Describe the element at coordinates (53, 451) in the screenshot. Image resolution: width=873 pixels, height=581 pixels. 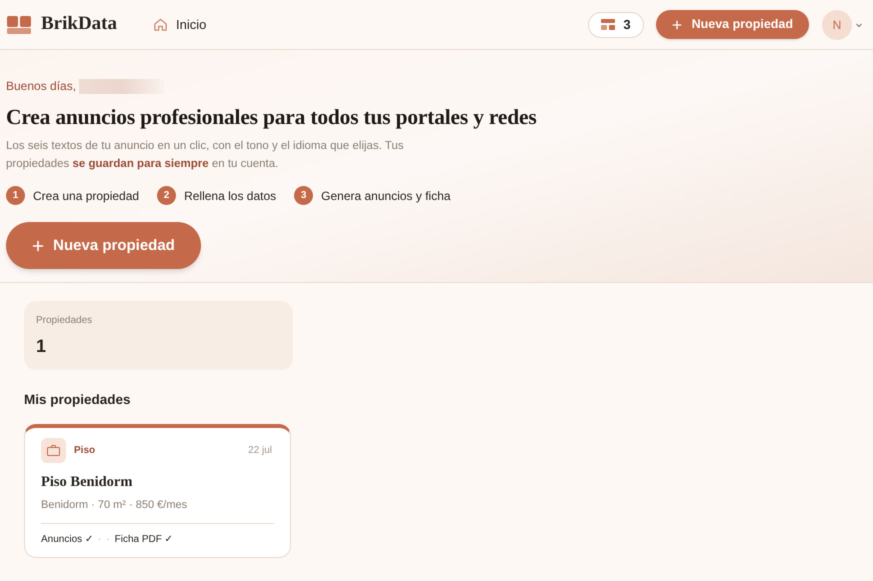
I see `property-type-icon` at that location.